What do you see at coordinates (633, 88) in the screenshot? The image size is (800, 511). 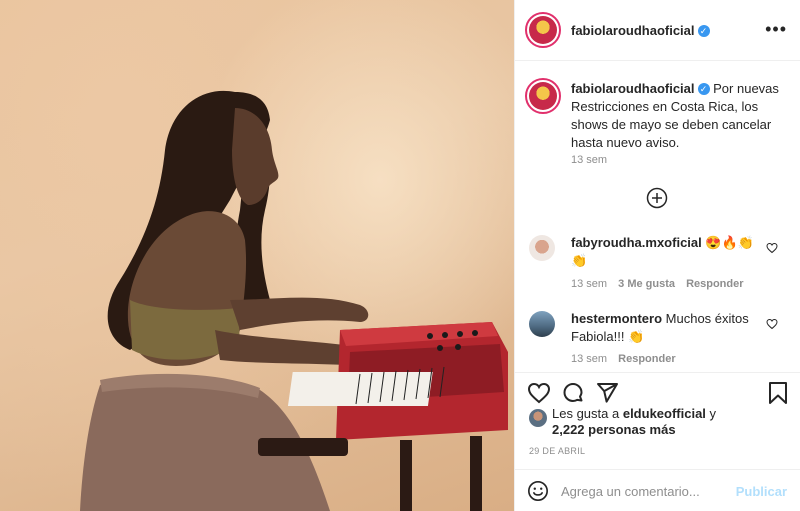 I see `caption-username: fabiolaroudhaoficial` at bounding box center [633, 88].